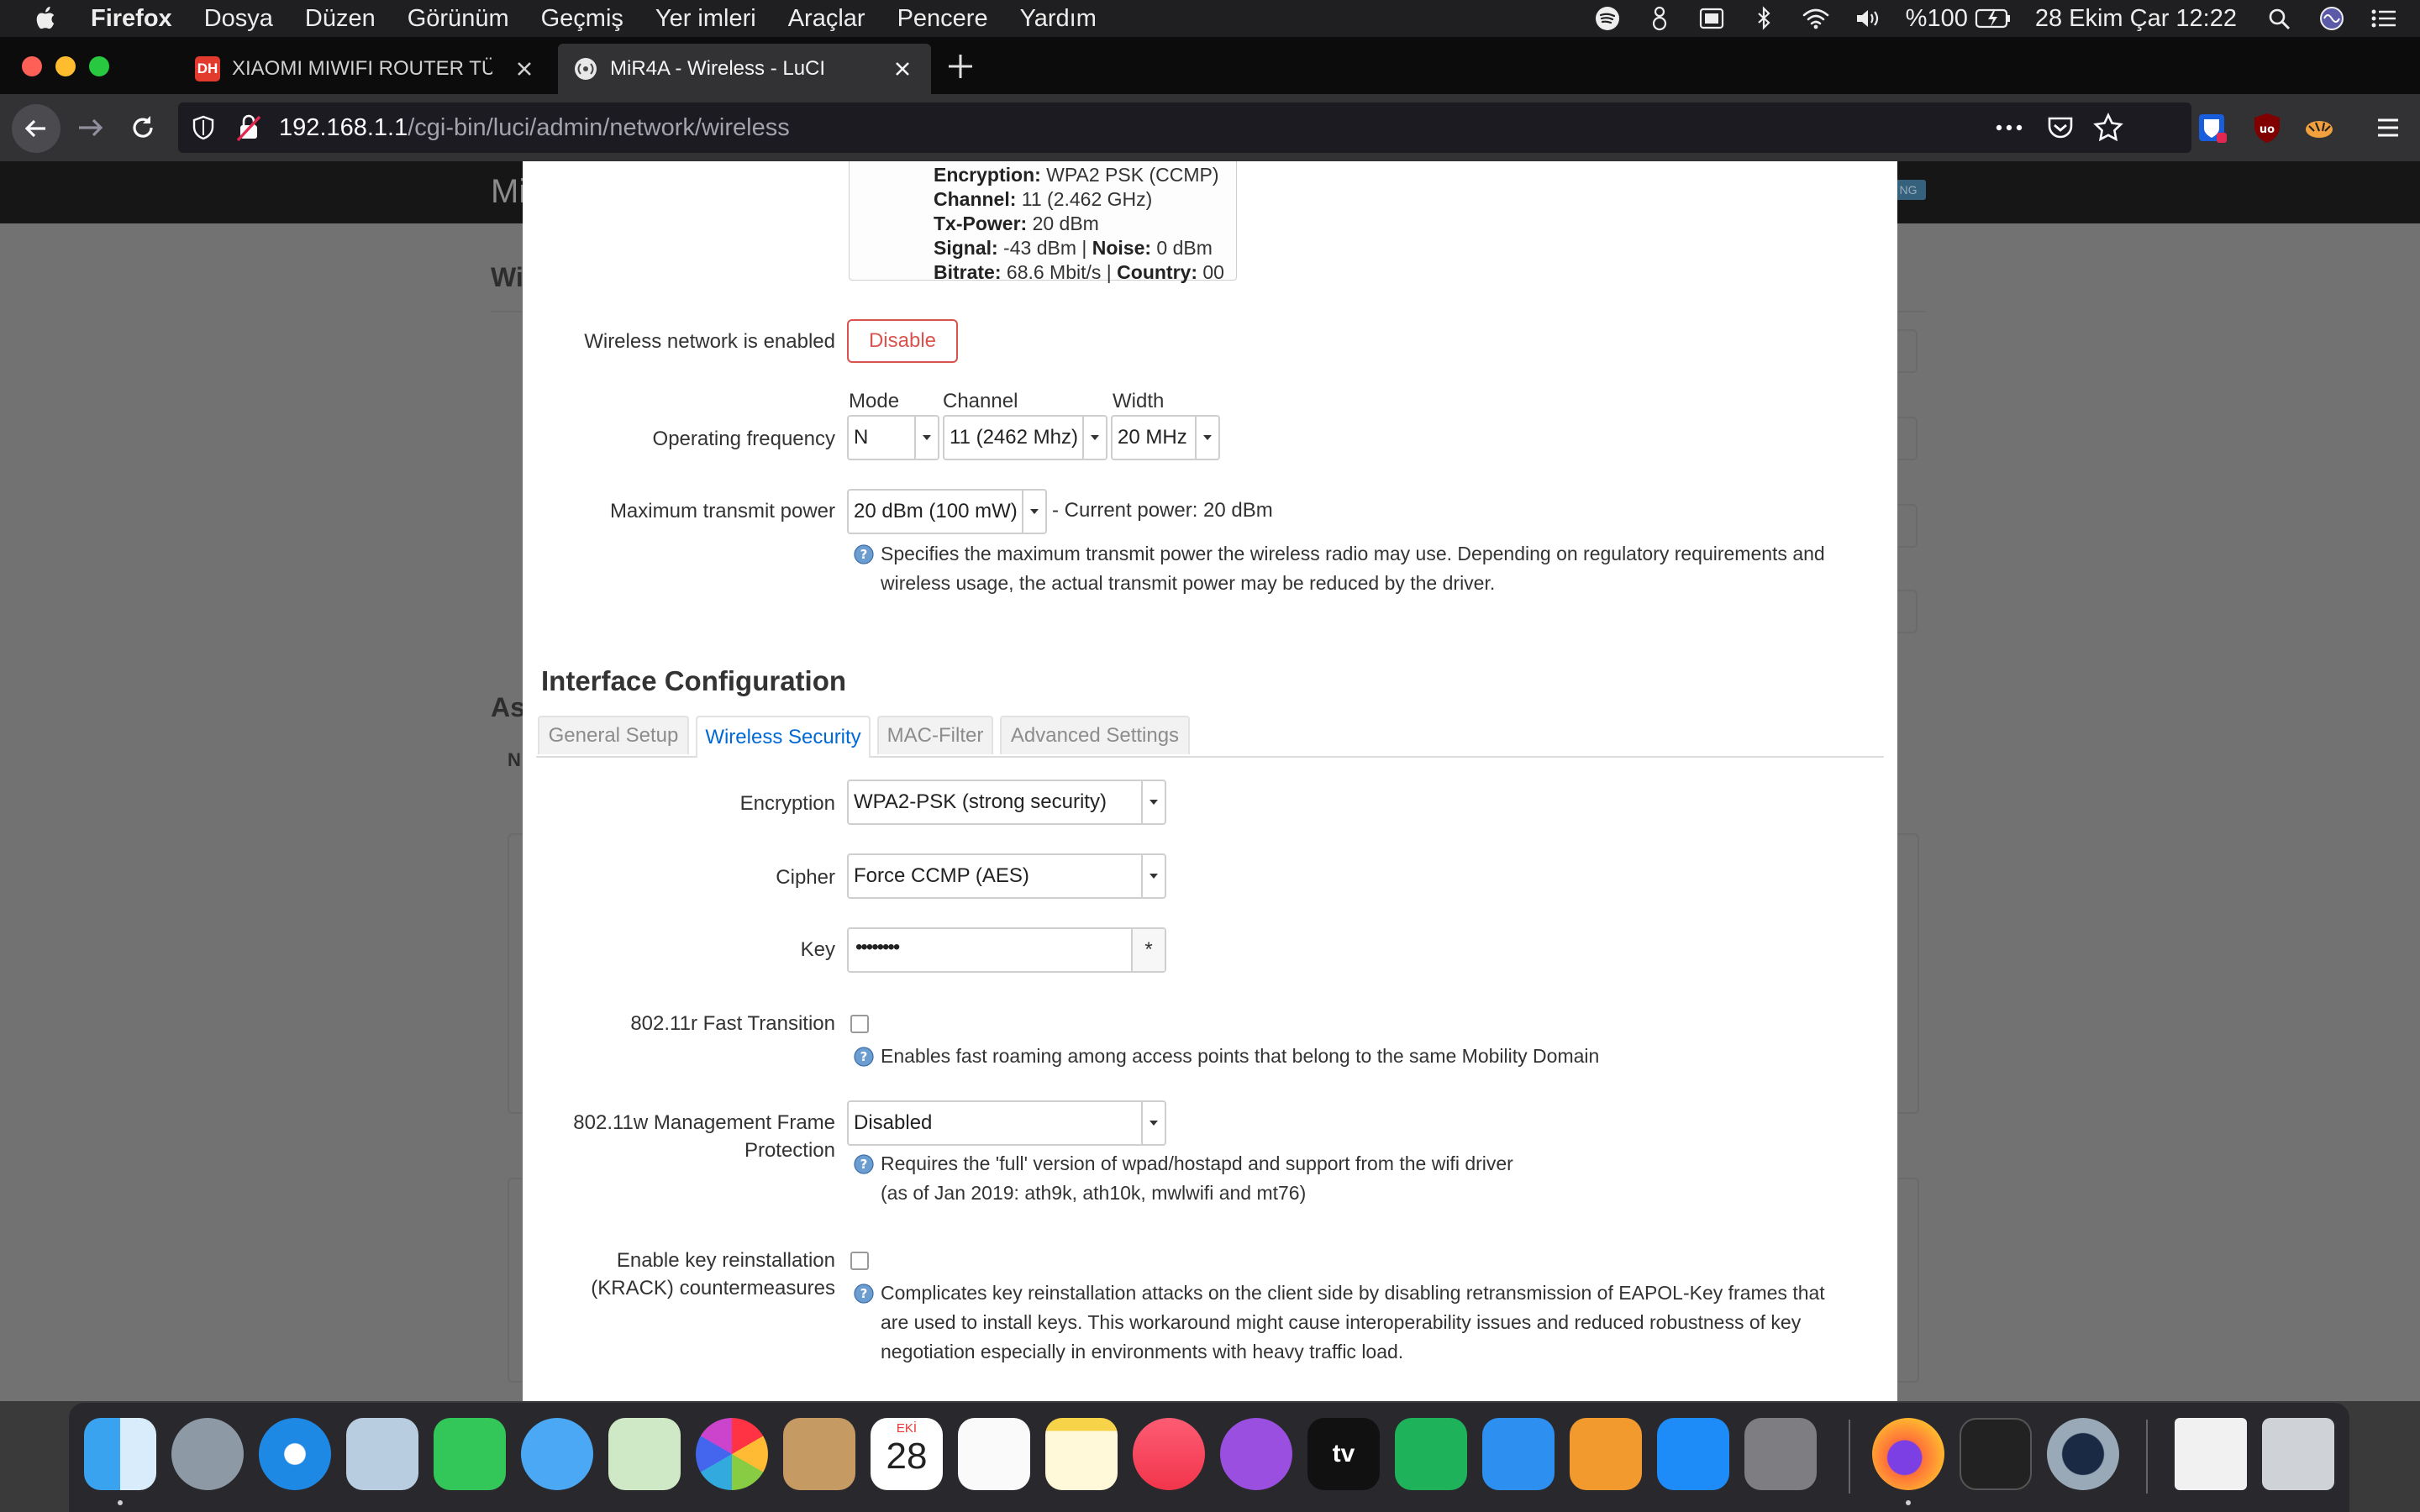  What do you see at coordinates (1073, 248) in the screenshot?
I see `status-signal: Signal: -43 dBm | Noise: 0 dBm` at bounding box center [1073, 248].